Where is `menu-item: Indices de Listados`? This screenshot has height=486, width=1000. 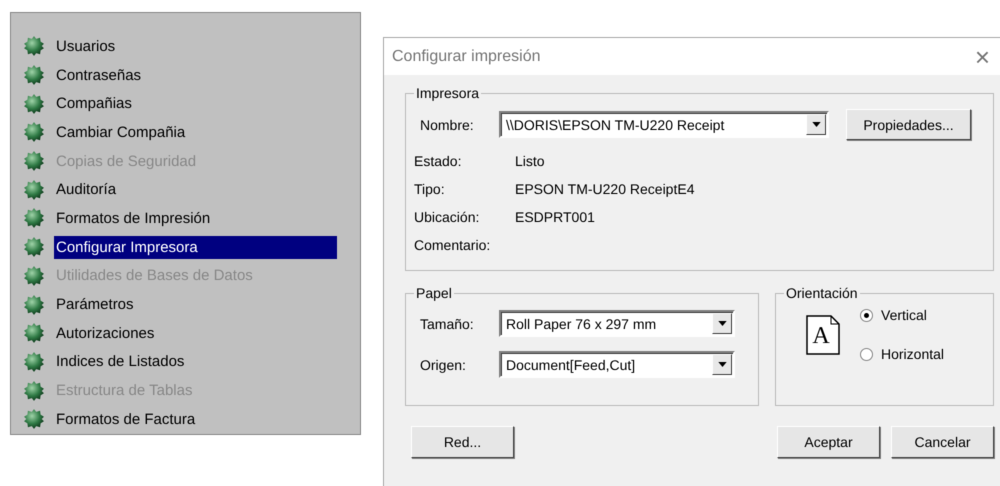 menu-item: Indices de Listados is located at coordinates (195, 362).